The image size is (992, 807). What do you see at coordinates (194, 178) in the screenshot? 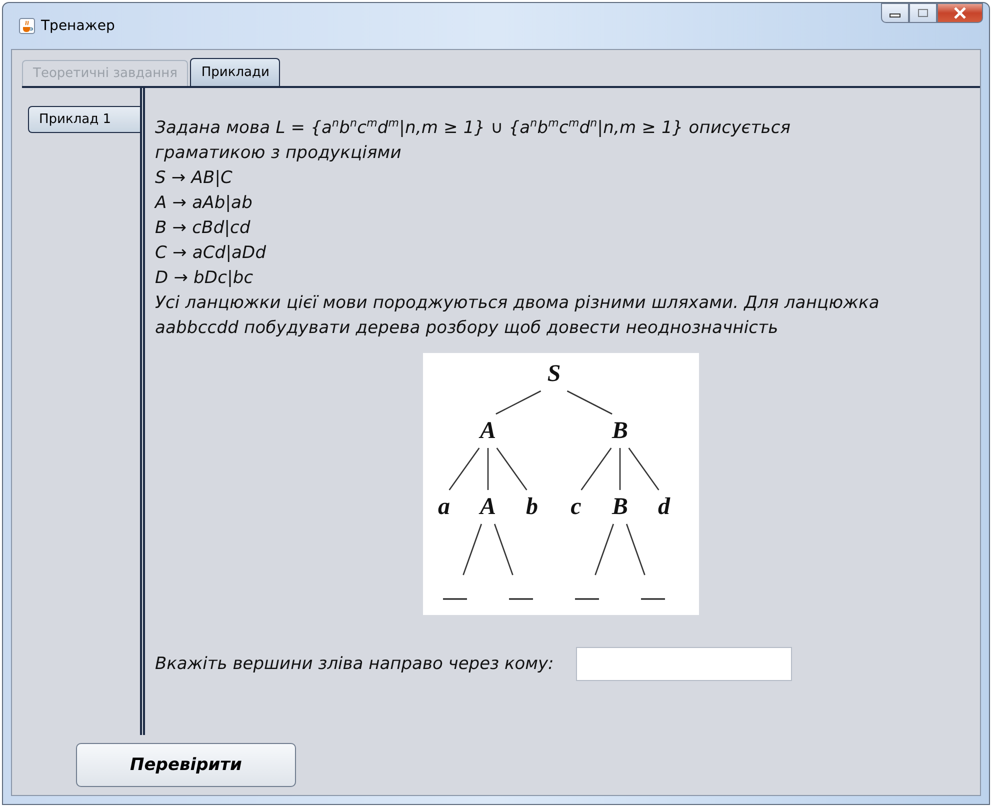
I see `task-text: S → AB|C` at bounding box center [194, 178].